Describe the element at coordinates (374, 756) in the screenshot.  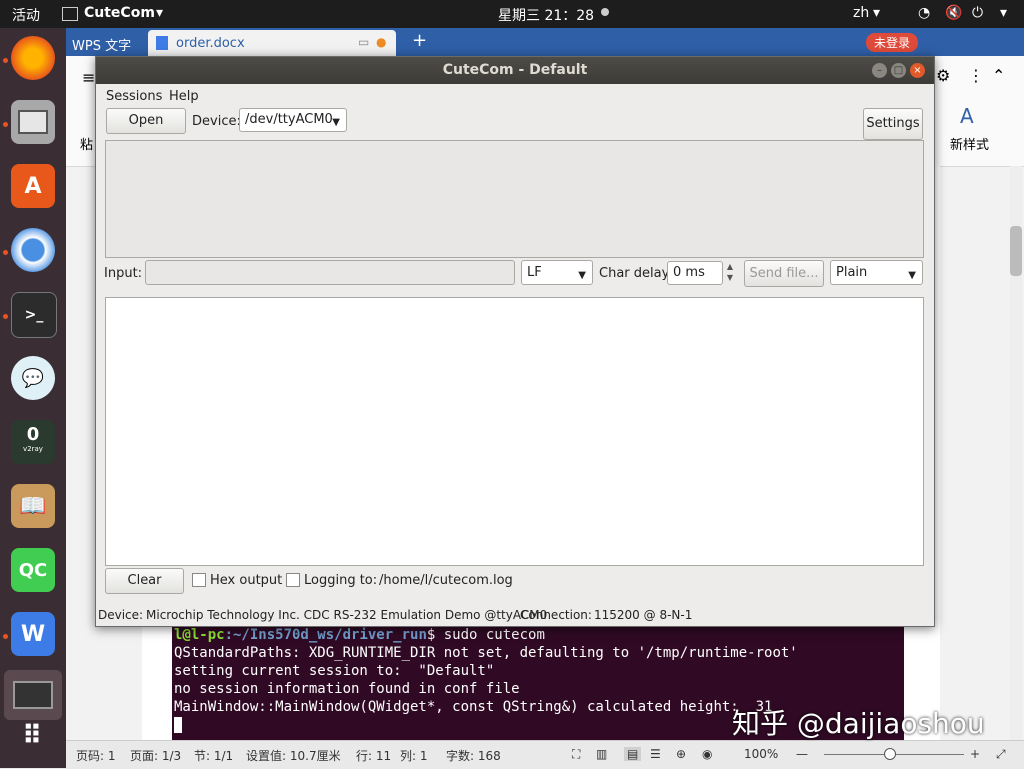
I see `status-row: 行: 11` at that location.